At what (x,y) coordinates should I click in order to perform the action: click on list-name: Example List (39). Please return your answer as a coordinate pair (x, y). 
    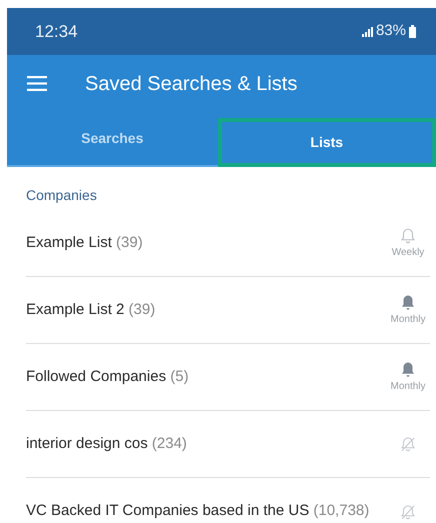
    Looking at the image, I should click on (84, 243).